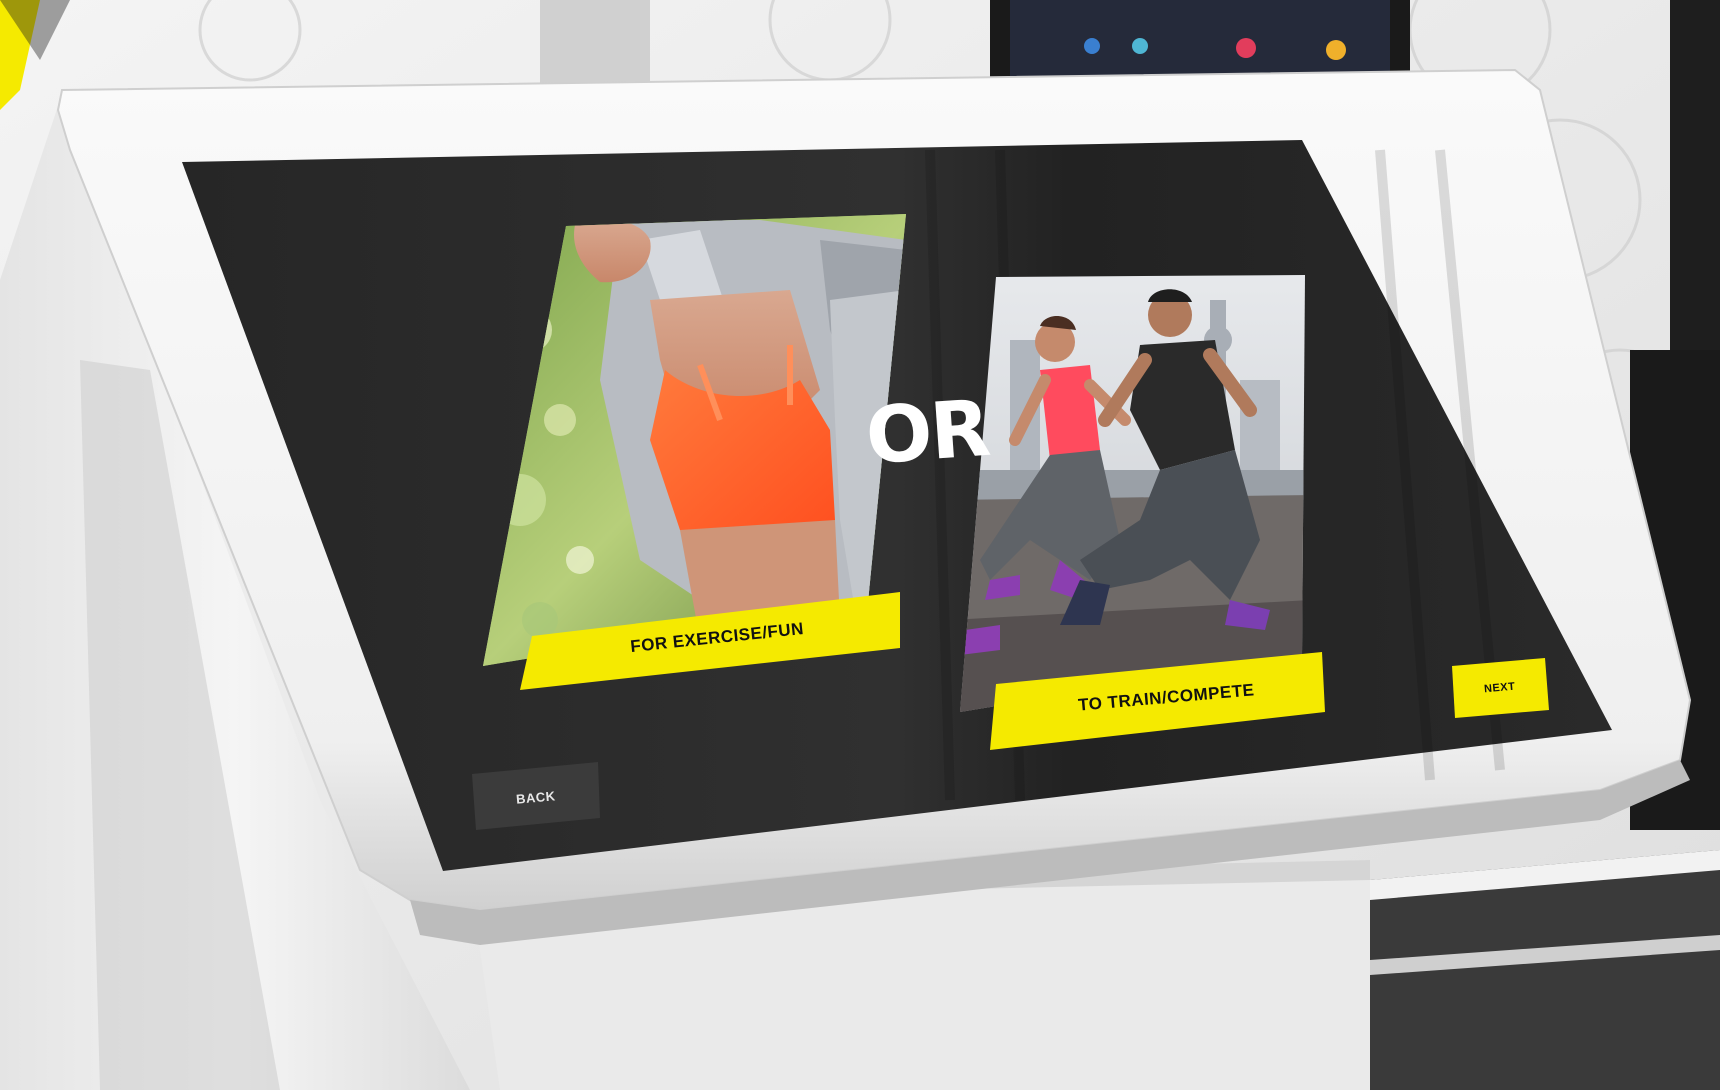 The height and width of the screenshot is (1090, 1720). Describe the element at coordinates (535, 797) in the screenshot. I see `back-button: BACK` at that location.